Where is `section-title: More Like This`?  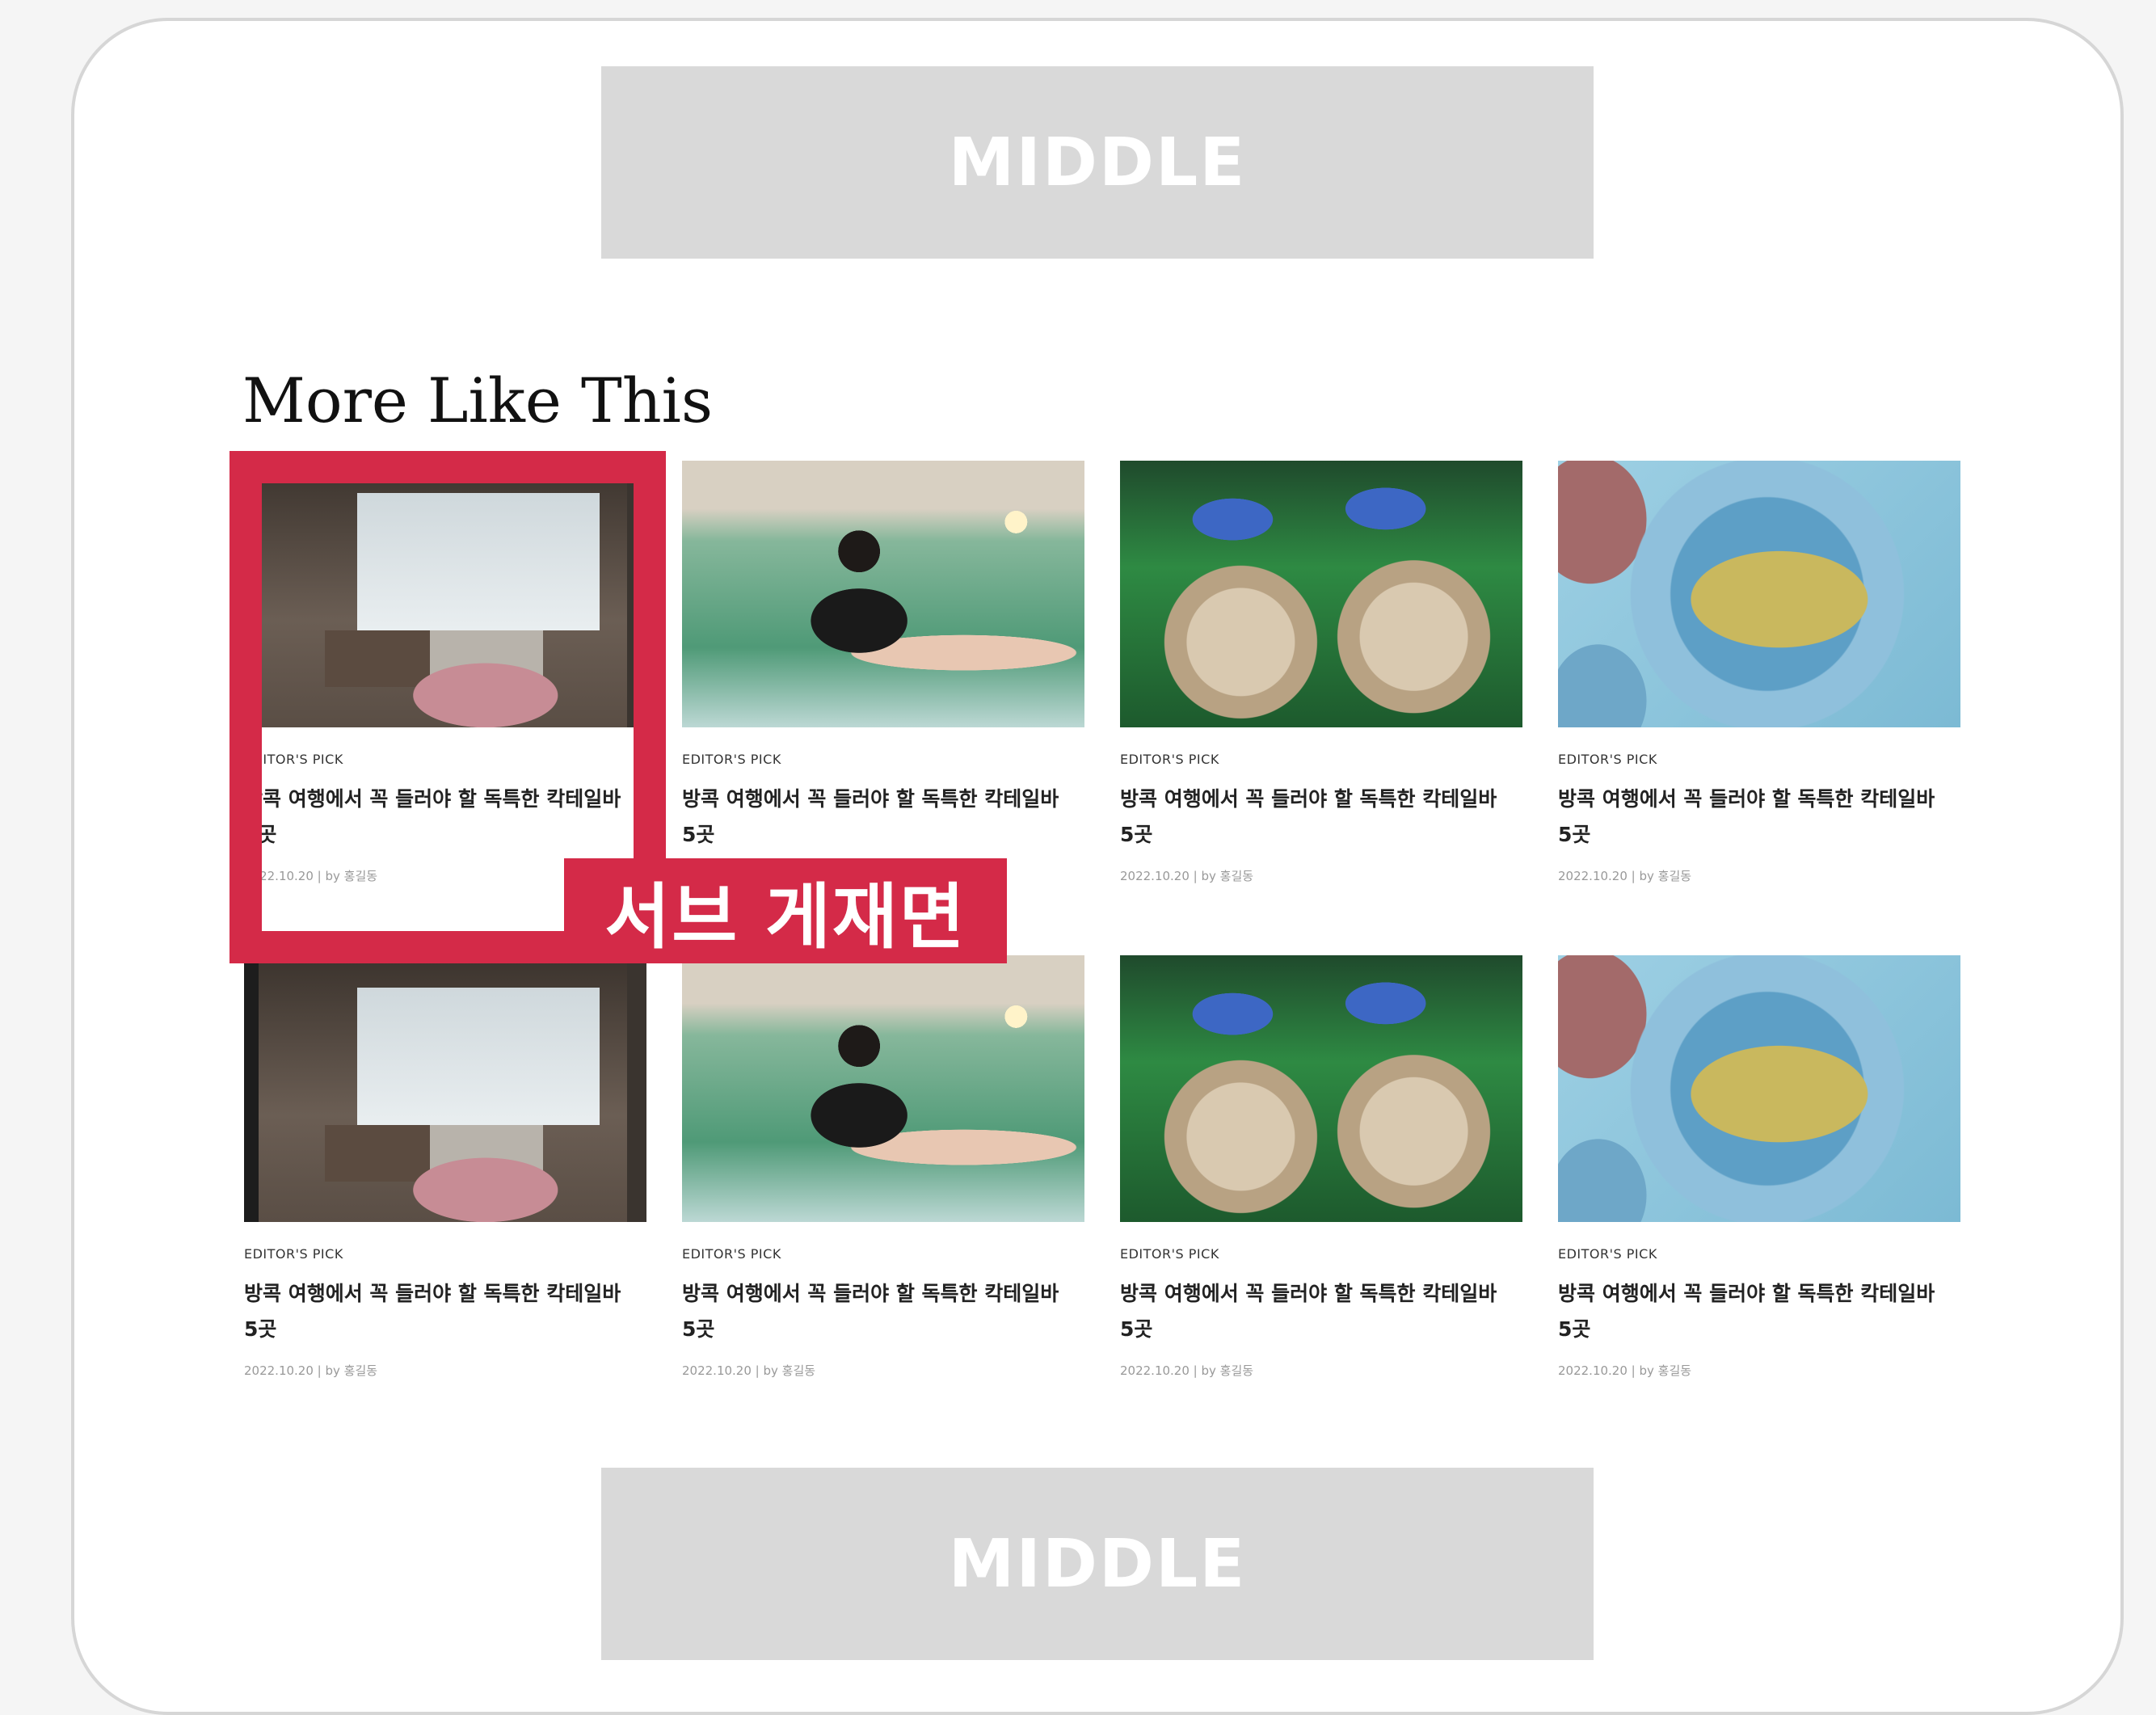
section-title: More Like This is located at coordinates (477, 400).